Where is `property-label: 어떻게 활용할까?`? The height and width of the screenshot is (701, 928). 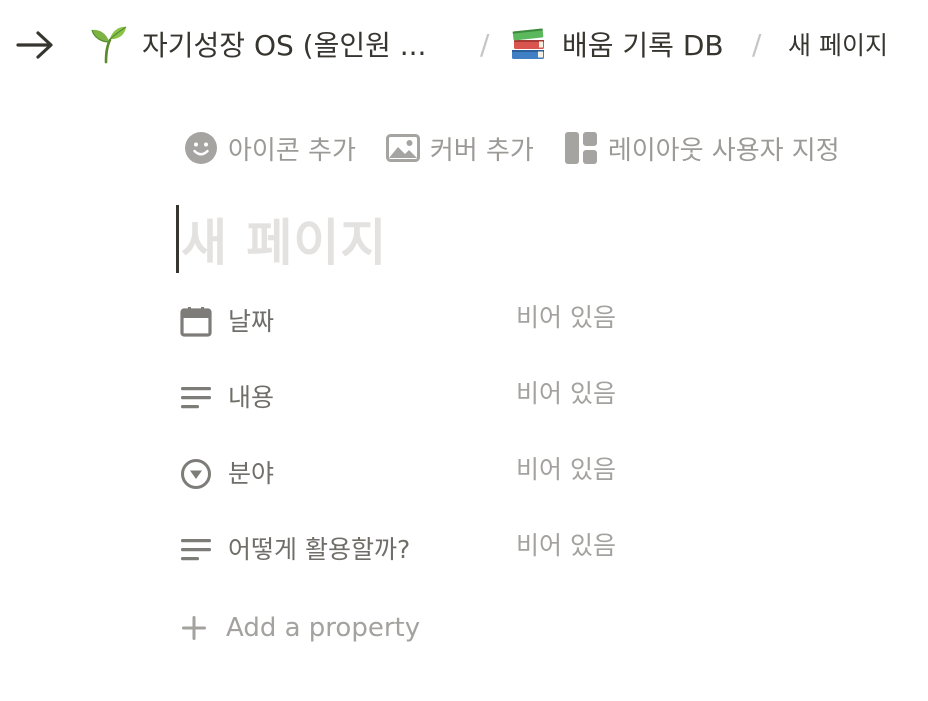 property-label: 어떻게 활용할까? is located at coordinates (319, 549).